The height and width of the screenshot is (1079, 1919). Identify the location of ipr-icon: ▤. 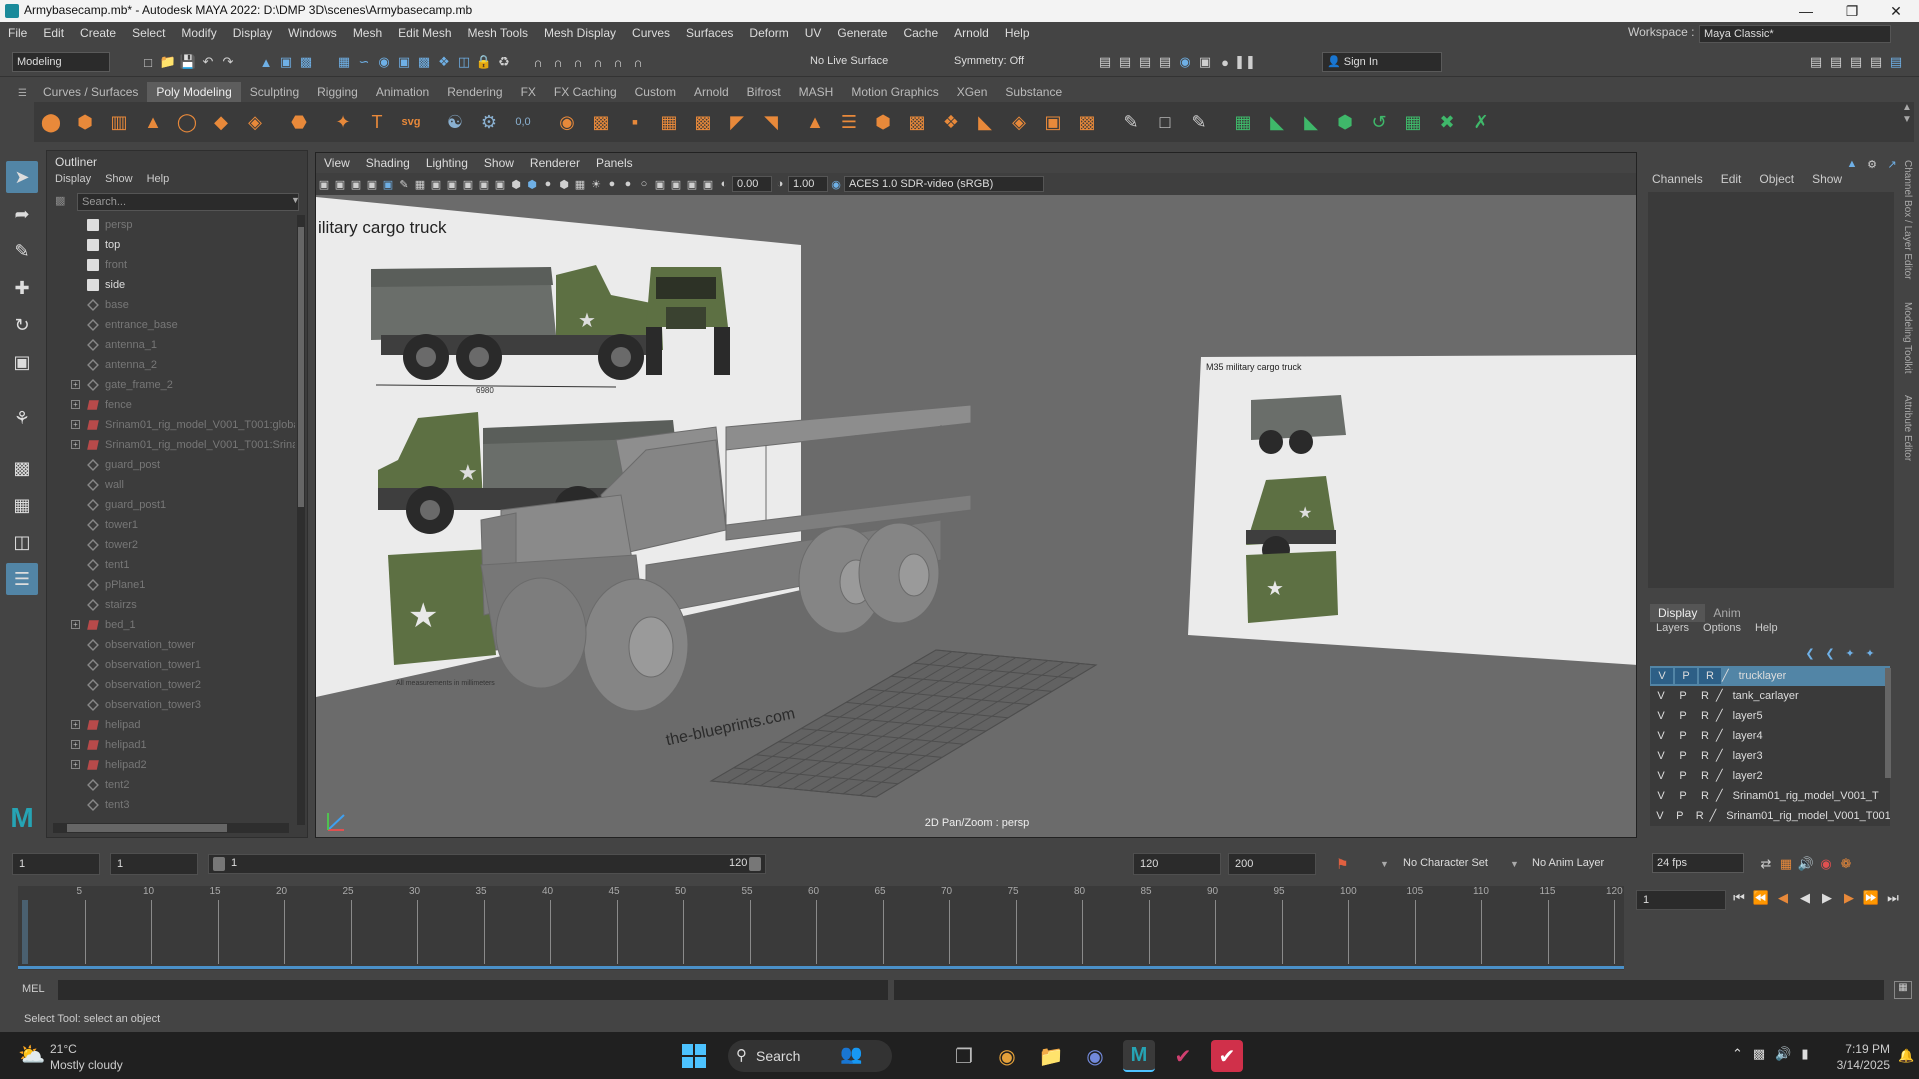
(1145, 62).